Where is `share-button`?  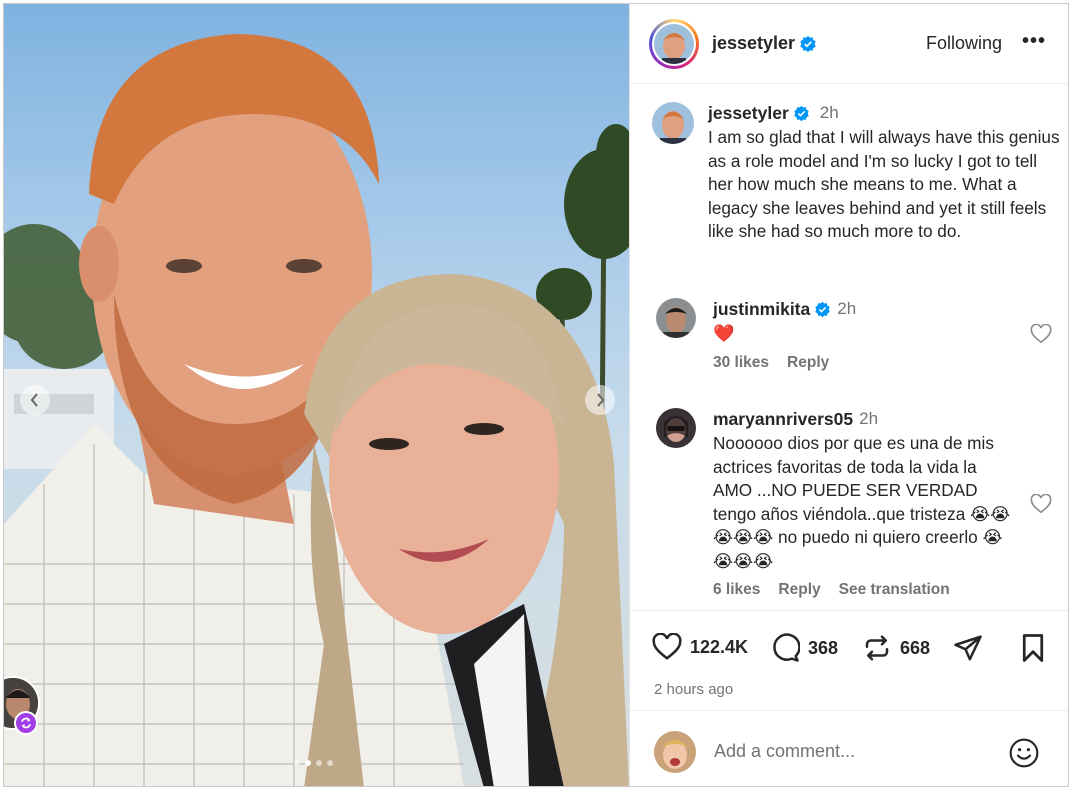 share-button is located at coordinates (968, 648).